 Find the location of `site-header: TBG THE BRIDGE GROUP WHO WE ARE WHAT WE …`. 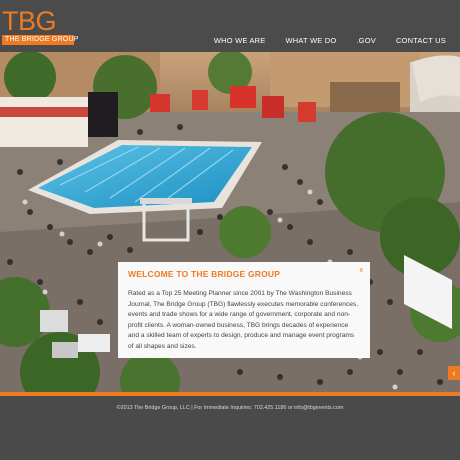

site-header: TBG THE BRIDGE GROUP WHO WE ARE WHAT WE … is located at coordinates (230, 26).